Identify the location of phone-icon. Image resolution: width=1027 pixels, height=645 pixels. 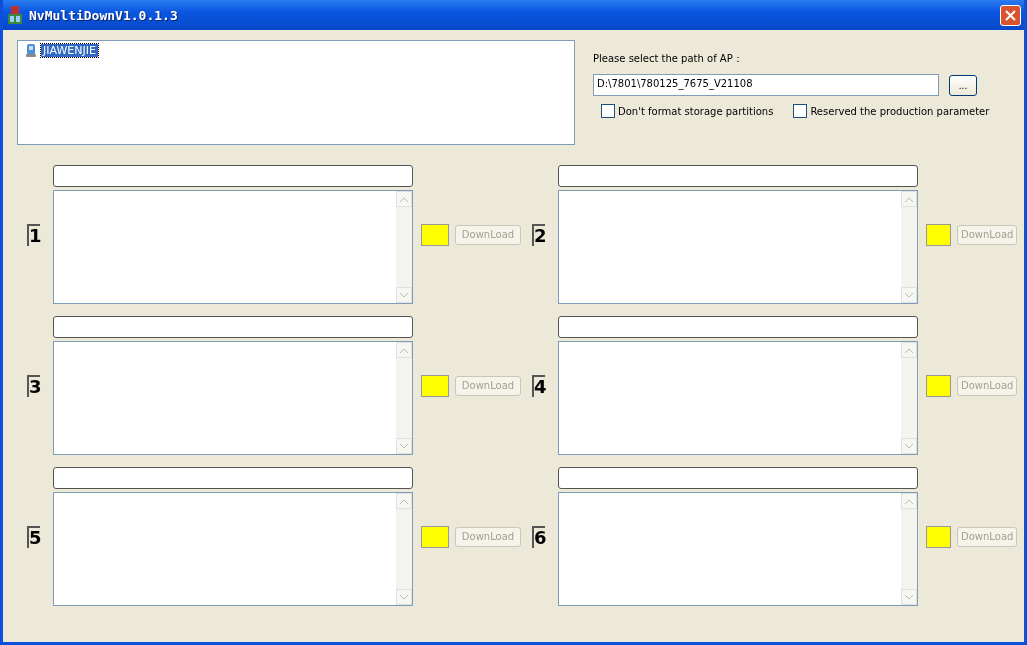
(31, 50).